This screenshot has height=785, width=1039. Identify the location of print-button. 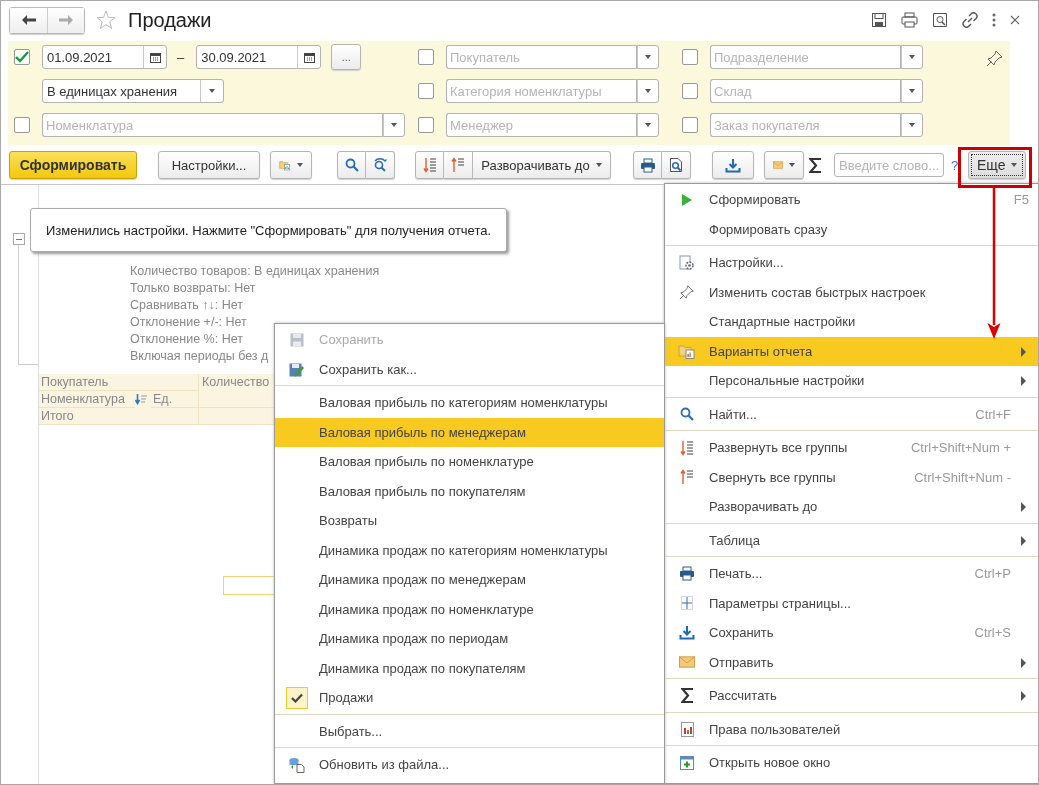
(647, 165).